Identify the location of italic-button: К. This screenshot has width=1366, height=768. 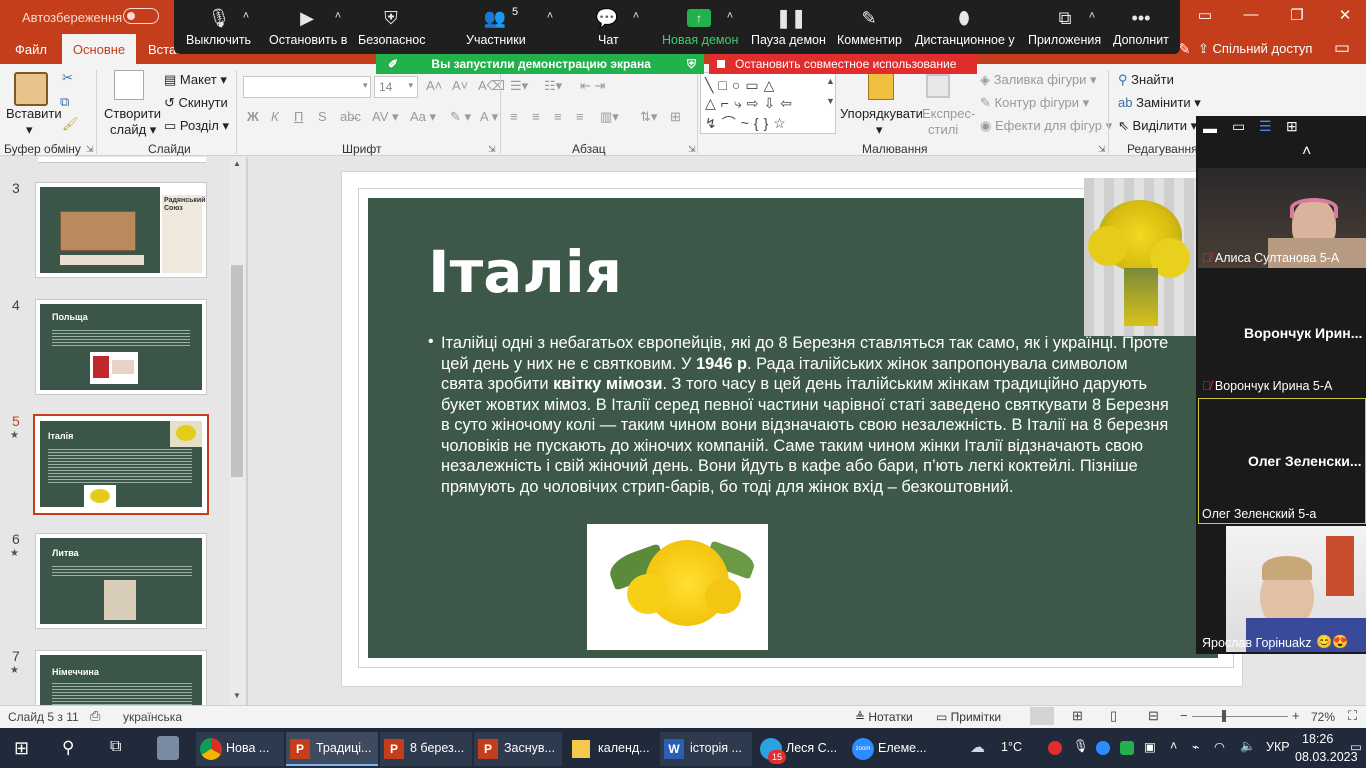
(275, 116).